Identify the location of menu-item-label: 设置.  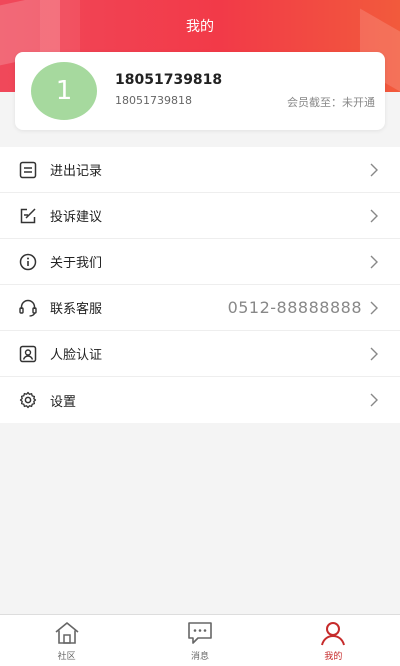
(63, 402).